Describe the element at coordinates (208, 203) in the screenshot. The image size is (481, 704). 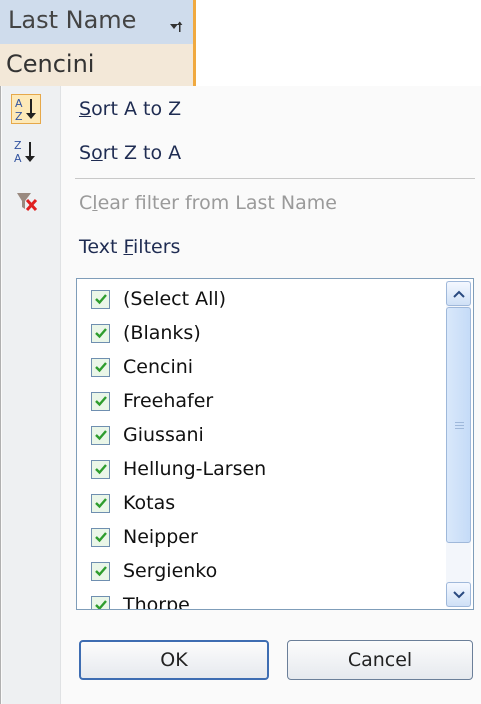
I see `clear-filter-item: Clear filter from Last Name` at that location.